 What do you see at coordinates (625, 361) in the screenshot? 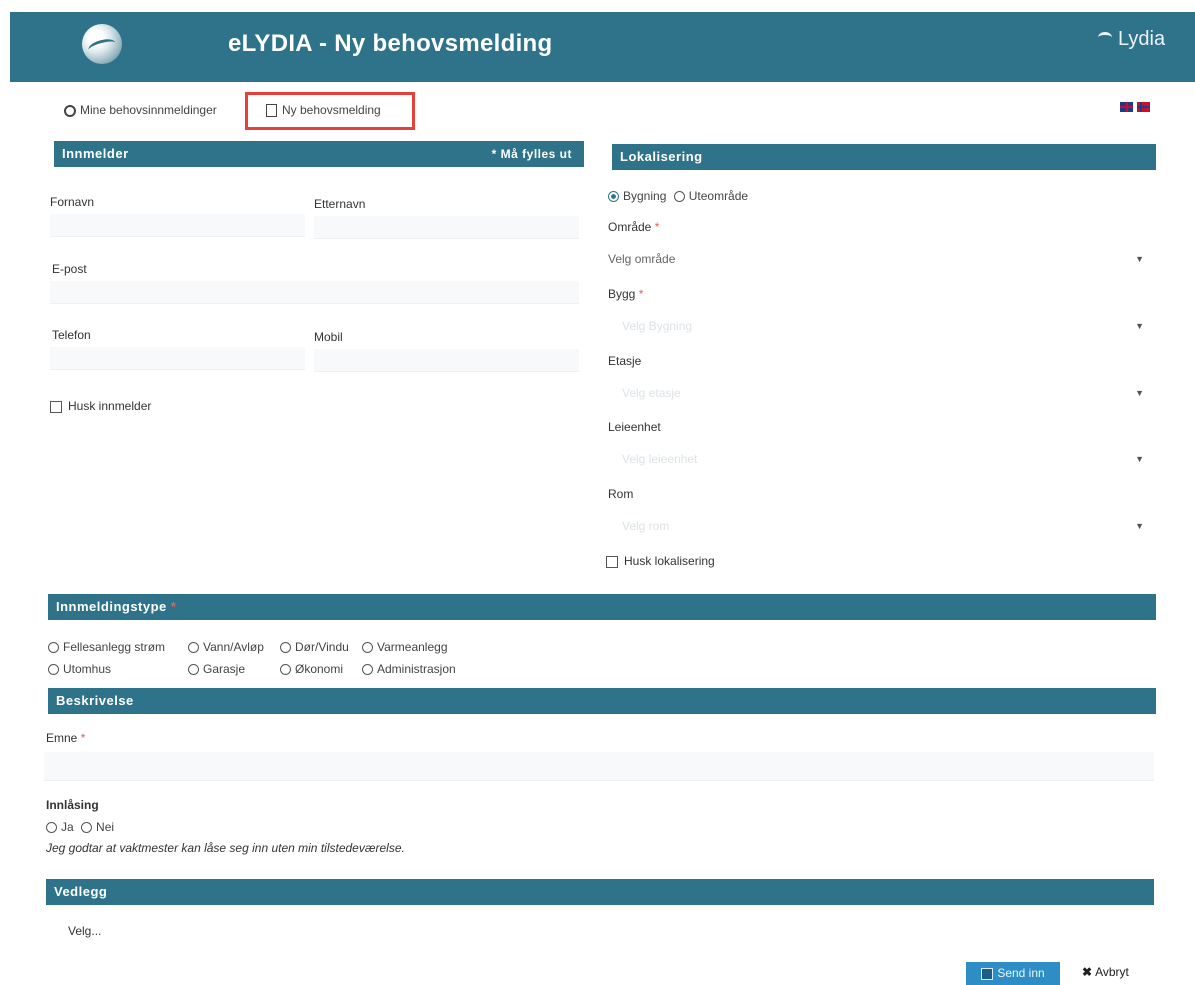
I see `floor-label: Etasje` at bounding box center [625, 361].